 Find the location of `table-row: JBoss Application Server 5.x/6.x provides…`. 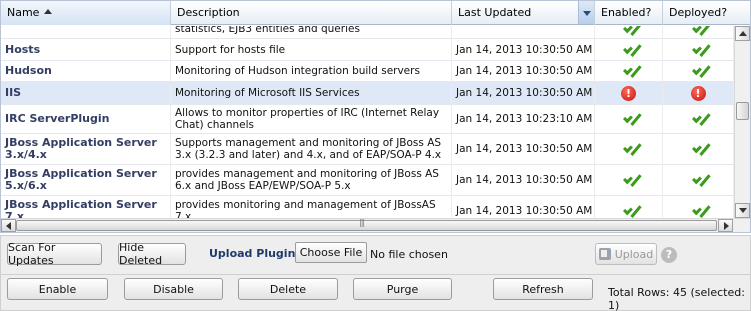

table-row: JBoss Application Server 5.x/6.x provides… is located at coordinates (367, 180).